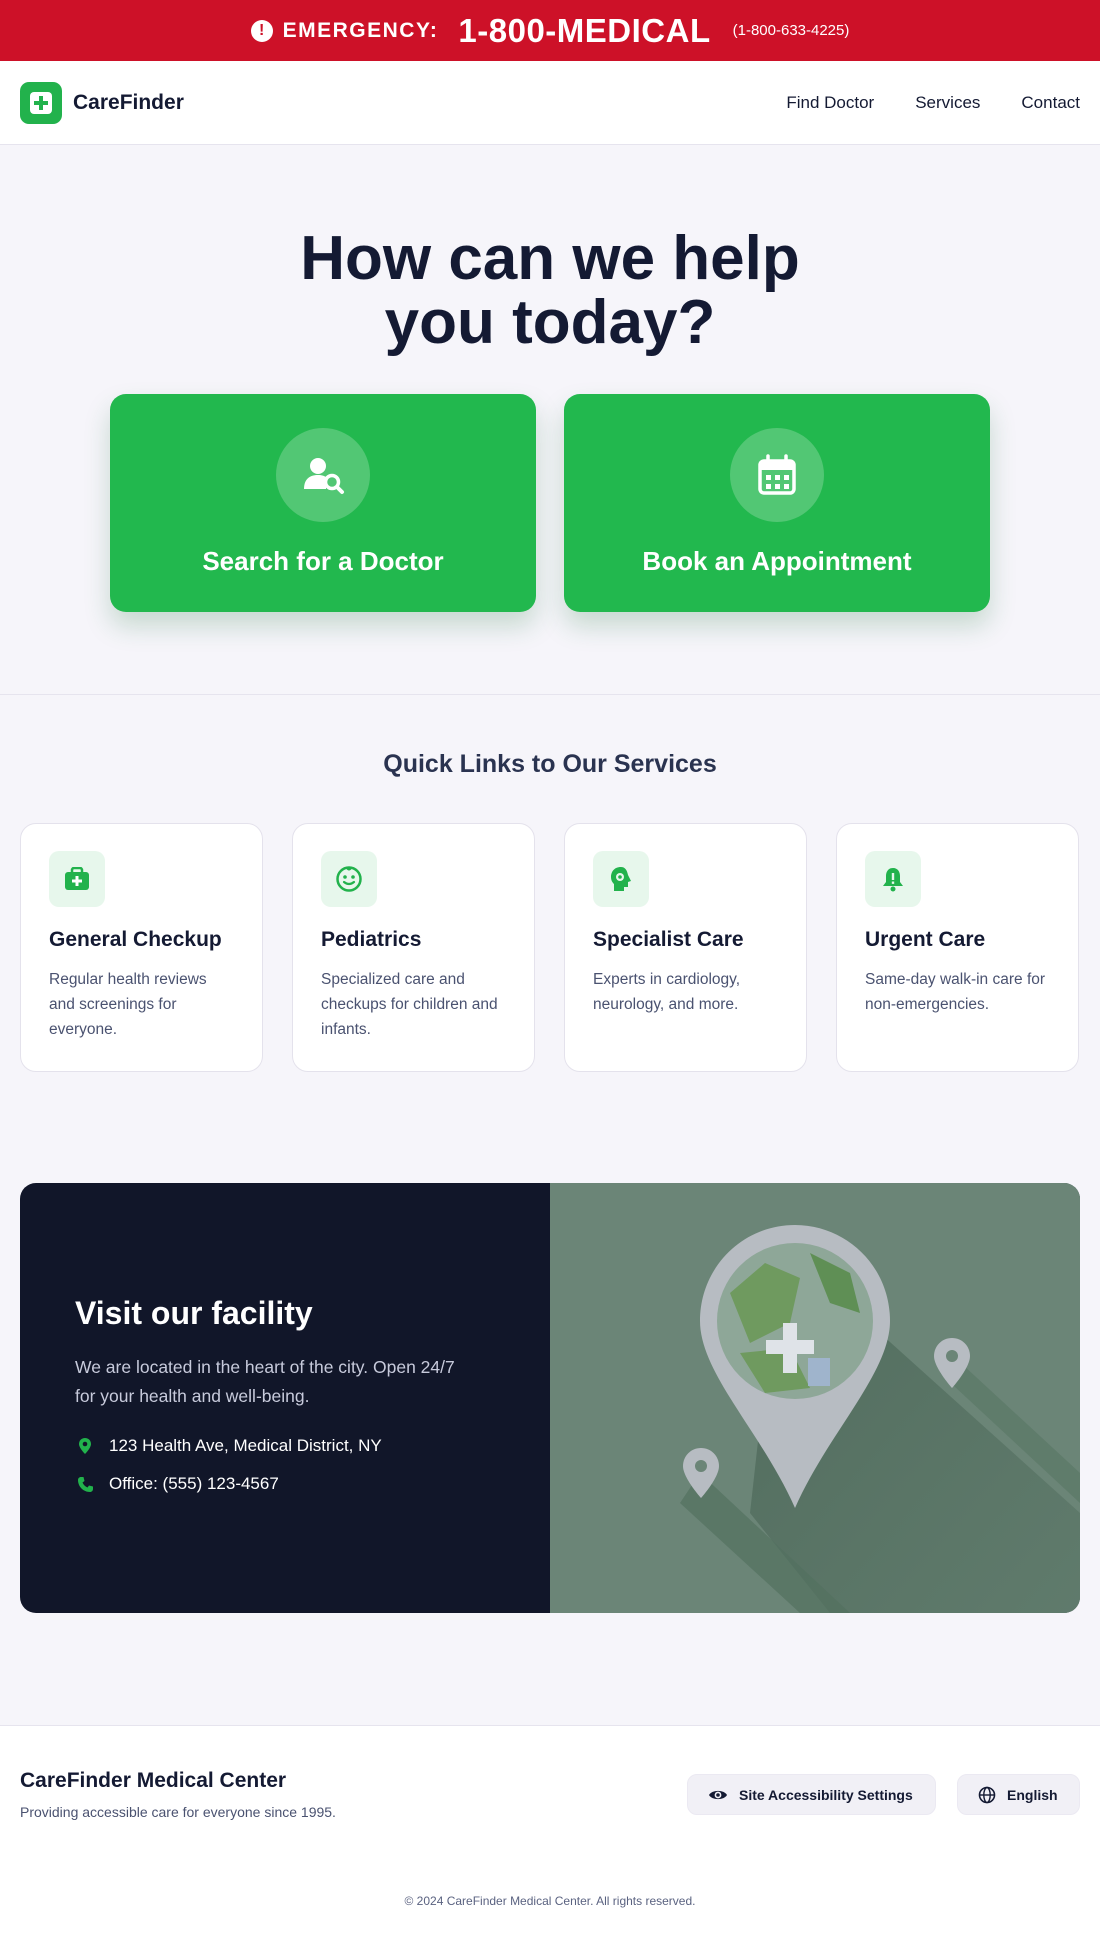 This screenshot has height=1949, width=1100. Describe the element at coordinates (584, 31) in the screenshot. I see `emergency-number-link: 1-800-MEDICAL` at that location.